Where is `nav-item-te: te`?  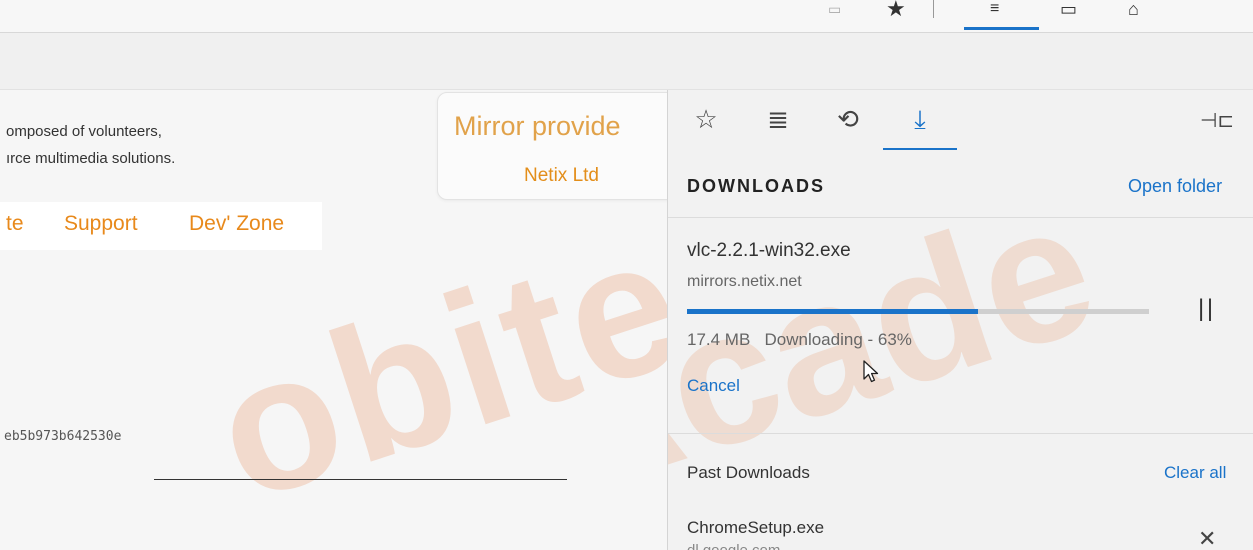
nav-item-te: te is located at coordinates (15, 224).